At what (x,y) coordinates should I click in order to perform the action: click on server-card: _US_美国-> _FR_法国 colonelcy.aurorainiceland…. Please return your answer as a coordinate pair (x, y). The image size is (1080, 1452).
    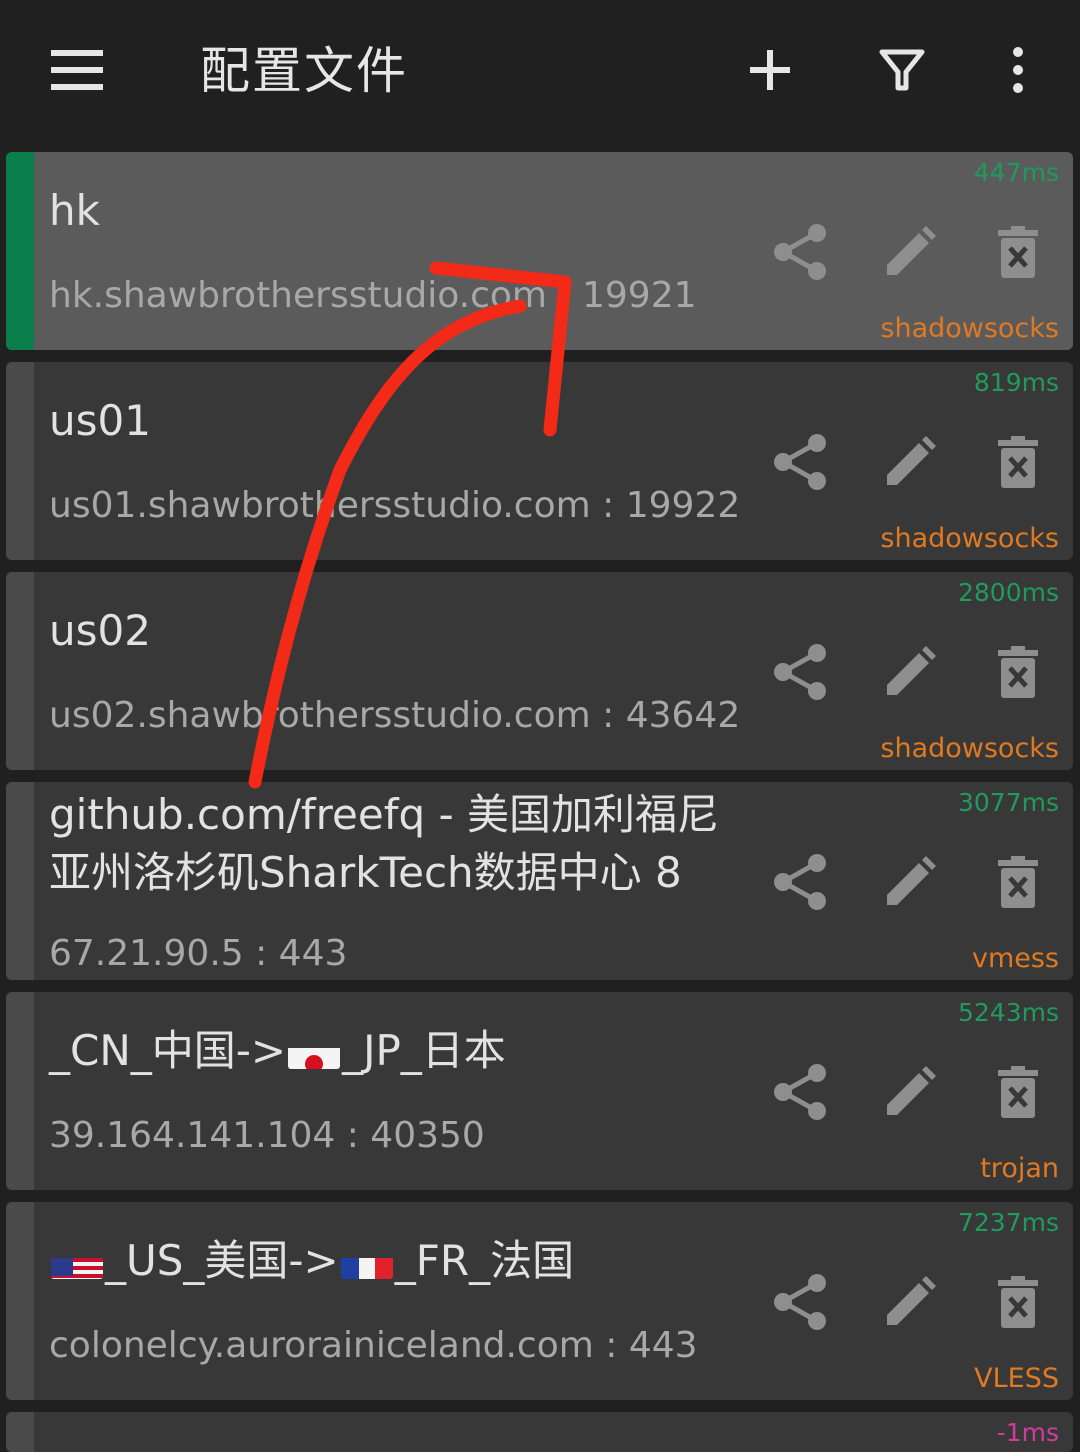
    Looking at the image, I should click on (539, 1301).